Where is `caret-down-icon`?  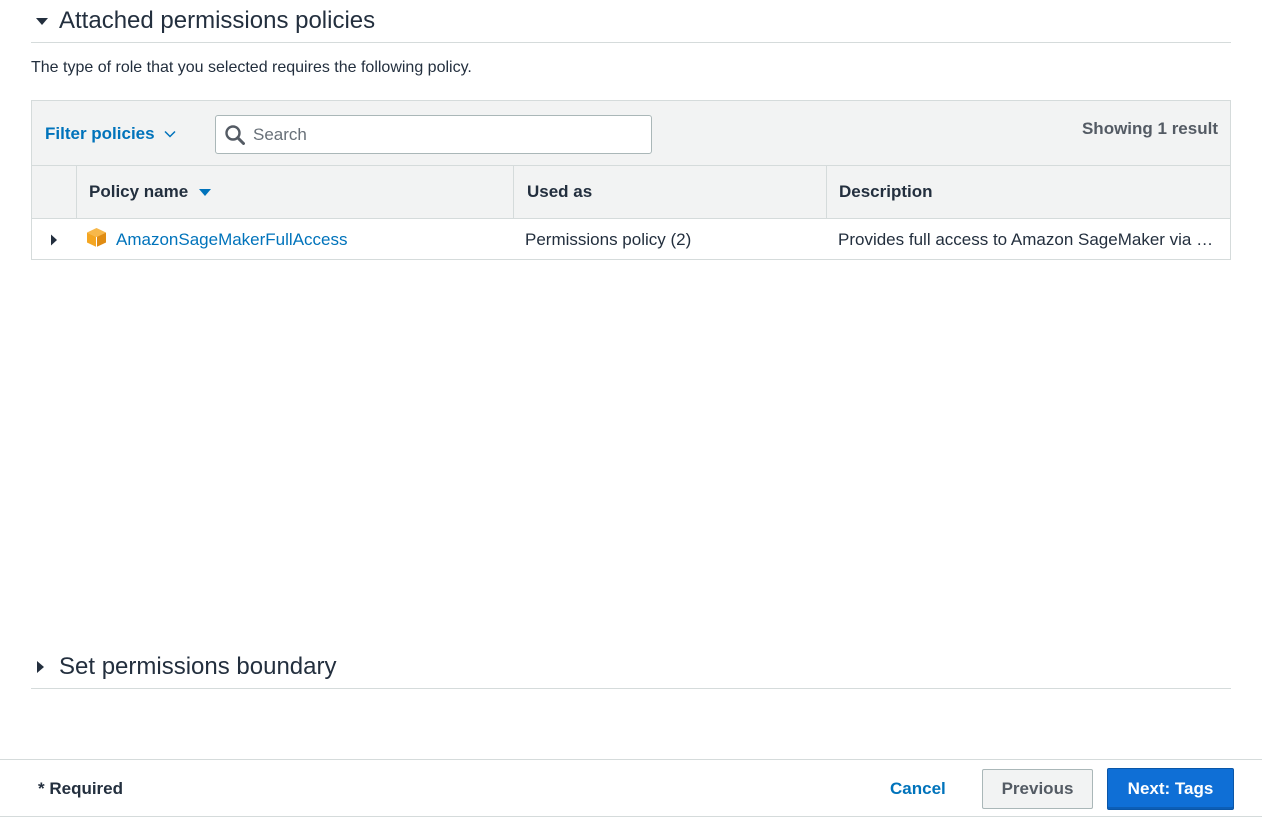 caret-down-icon is located at coordinates (45, 21).